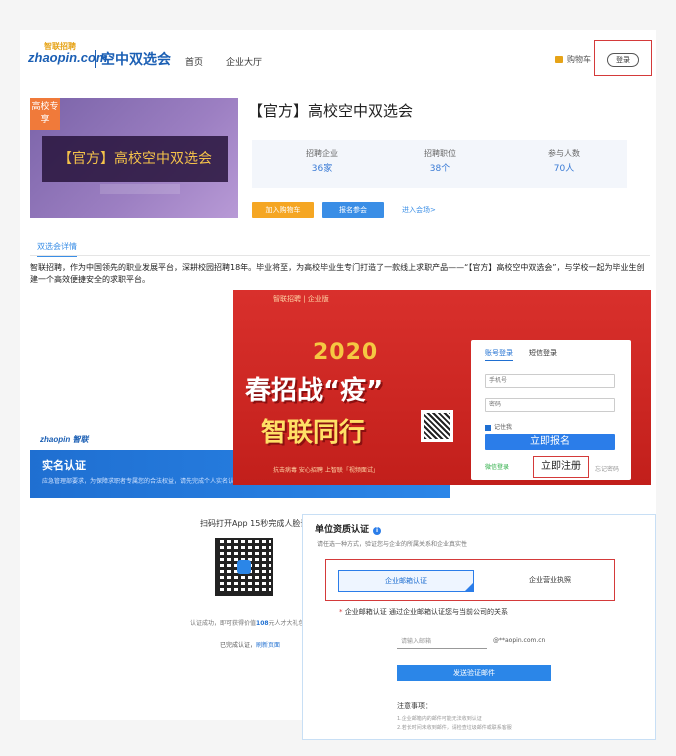 The height and width of the screenshot is (756, 676). What do you see at coordinates (437, 426) in the screenshot?
I see `promo-qr-code` at bounding box center [437, 426].